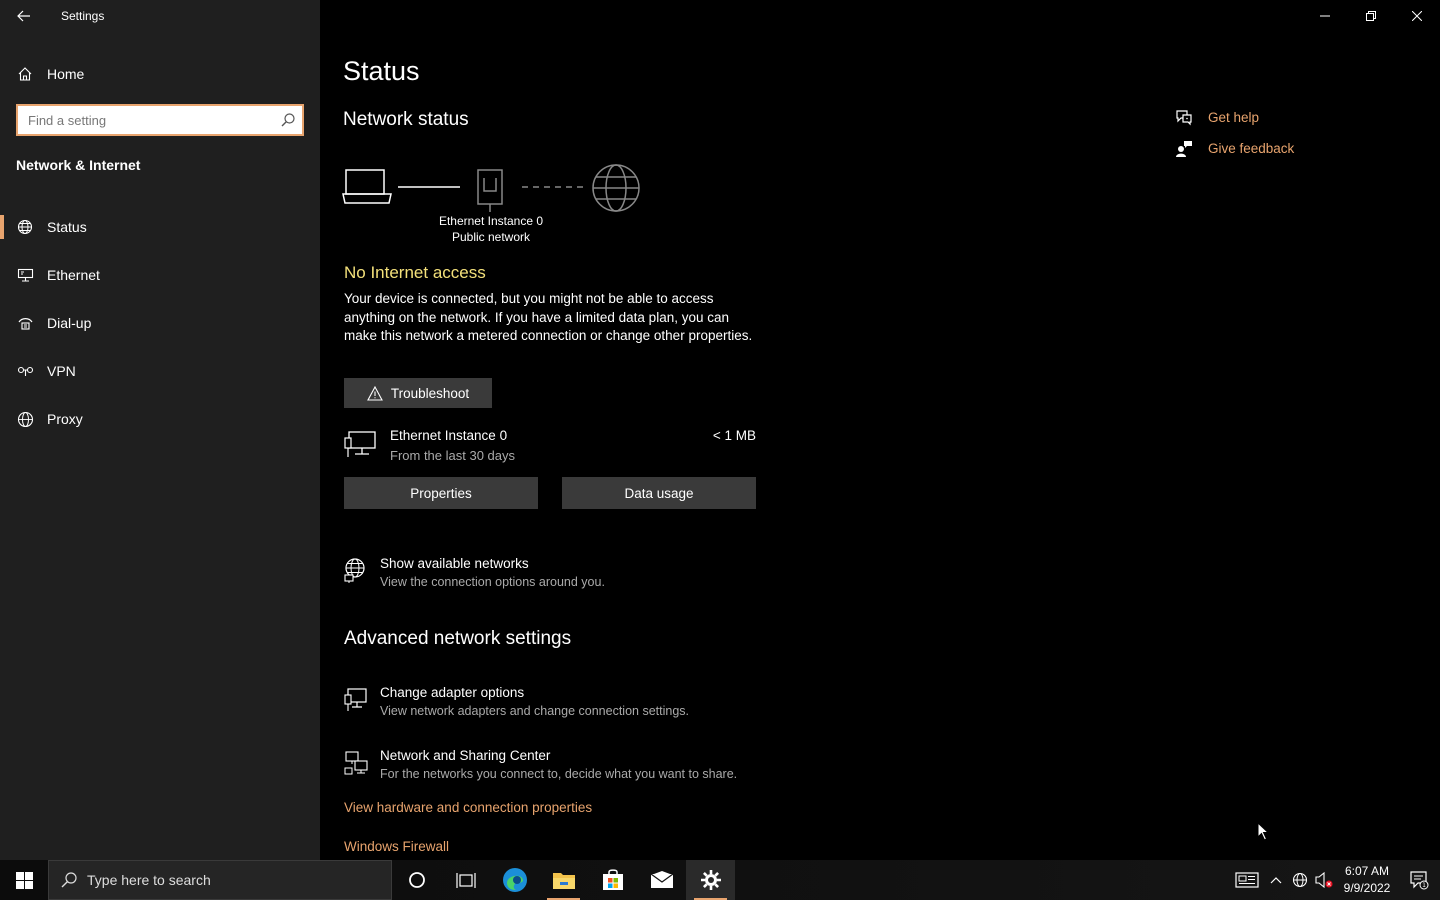  What do you see at coordinates (491, 229) in the screenshot?
I see `diagram-label: Ethernet Instance 0 Public network` at bounding box center [491, 229].